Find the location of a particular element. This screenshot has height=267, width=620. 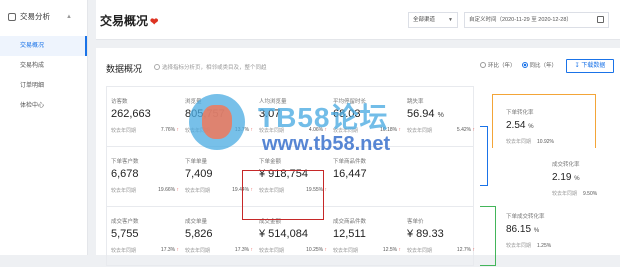

compare-pct: 10.92% is located at coordinates (545, 142).